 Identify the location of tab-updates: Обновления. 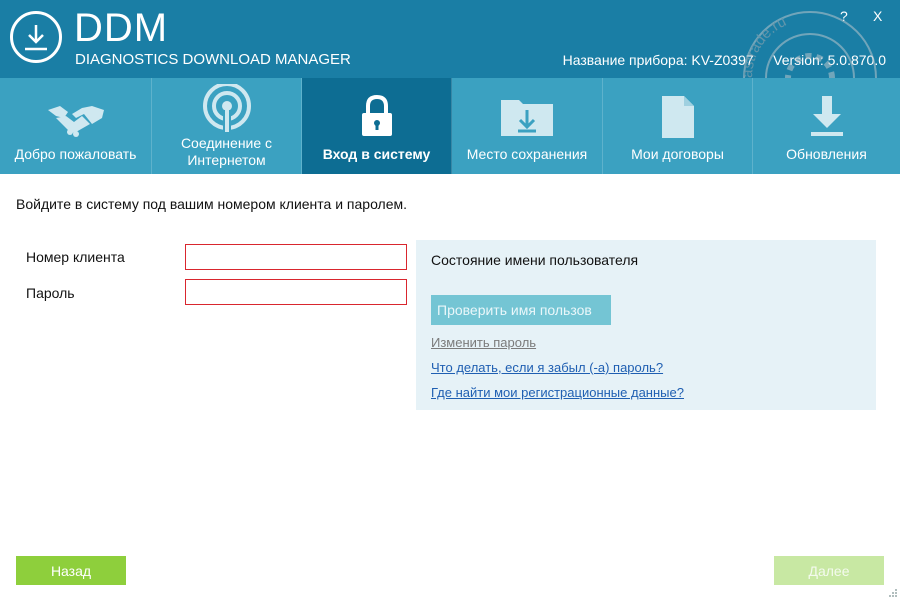
(826, 126).